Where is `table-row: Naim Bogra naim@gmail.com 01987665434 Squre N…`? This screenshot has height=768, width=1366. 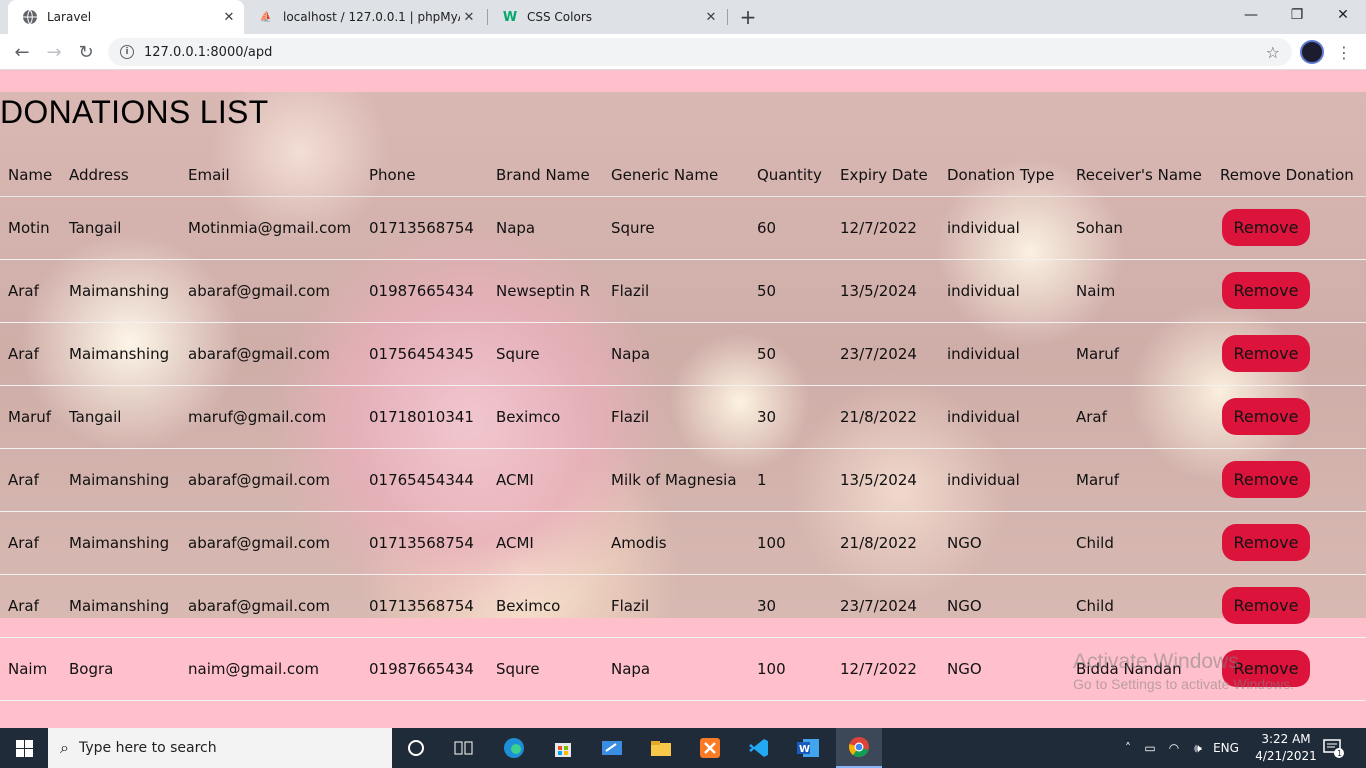
table-row: Naim Bogra naim@gmail.com 01987665434 Squre N… is located at coordinates (683, 669).